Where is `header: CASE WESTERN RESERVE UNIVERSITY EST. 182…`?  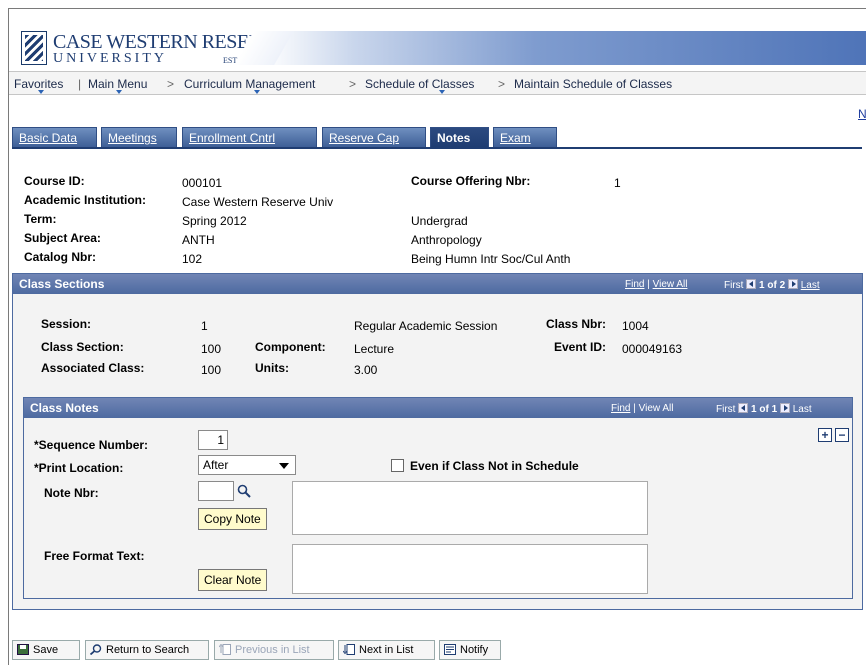 header: CASE WESTERN RESERVE UNIVERSITY EST. 182… is located at coordinates (437, 40).